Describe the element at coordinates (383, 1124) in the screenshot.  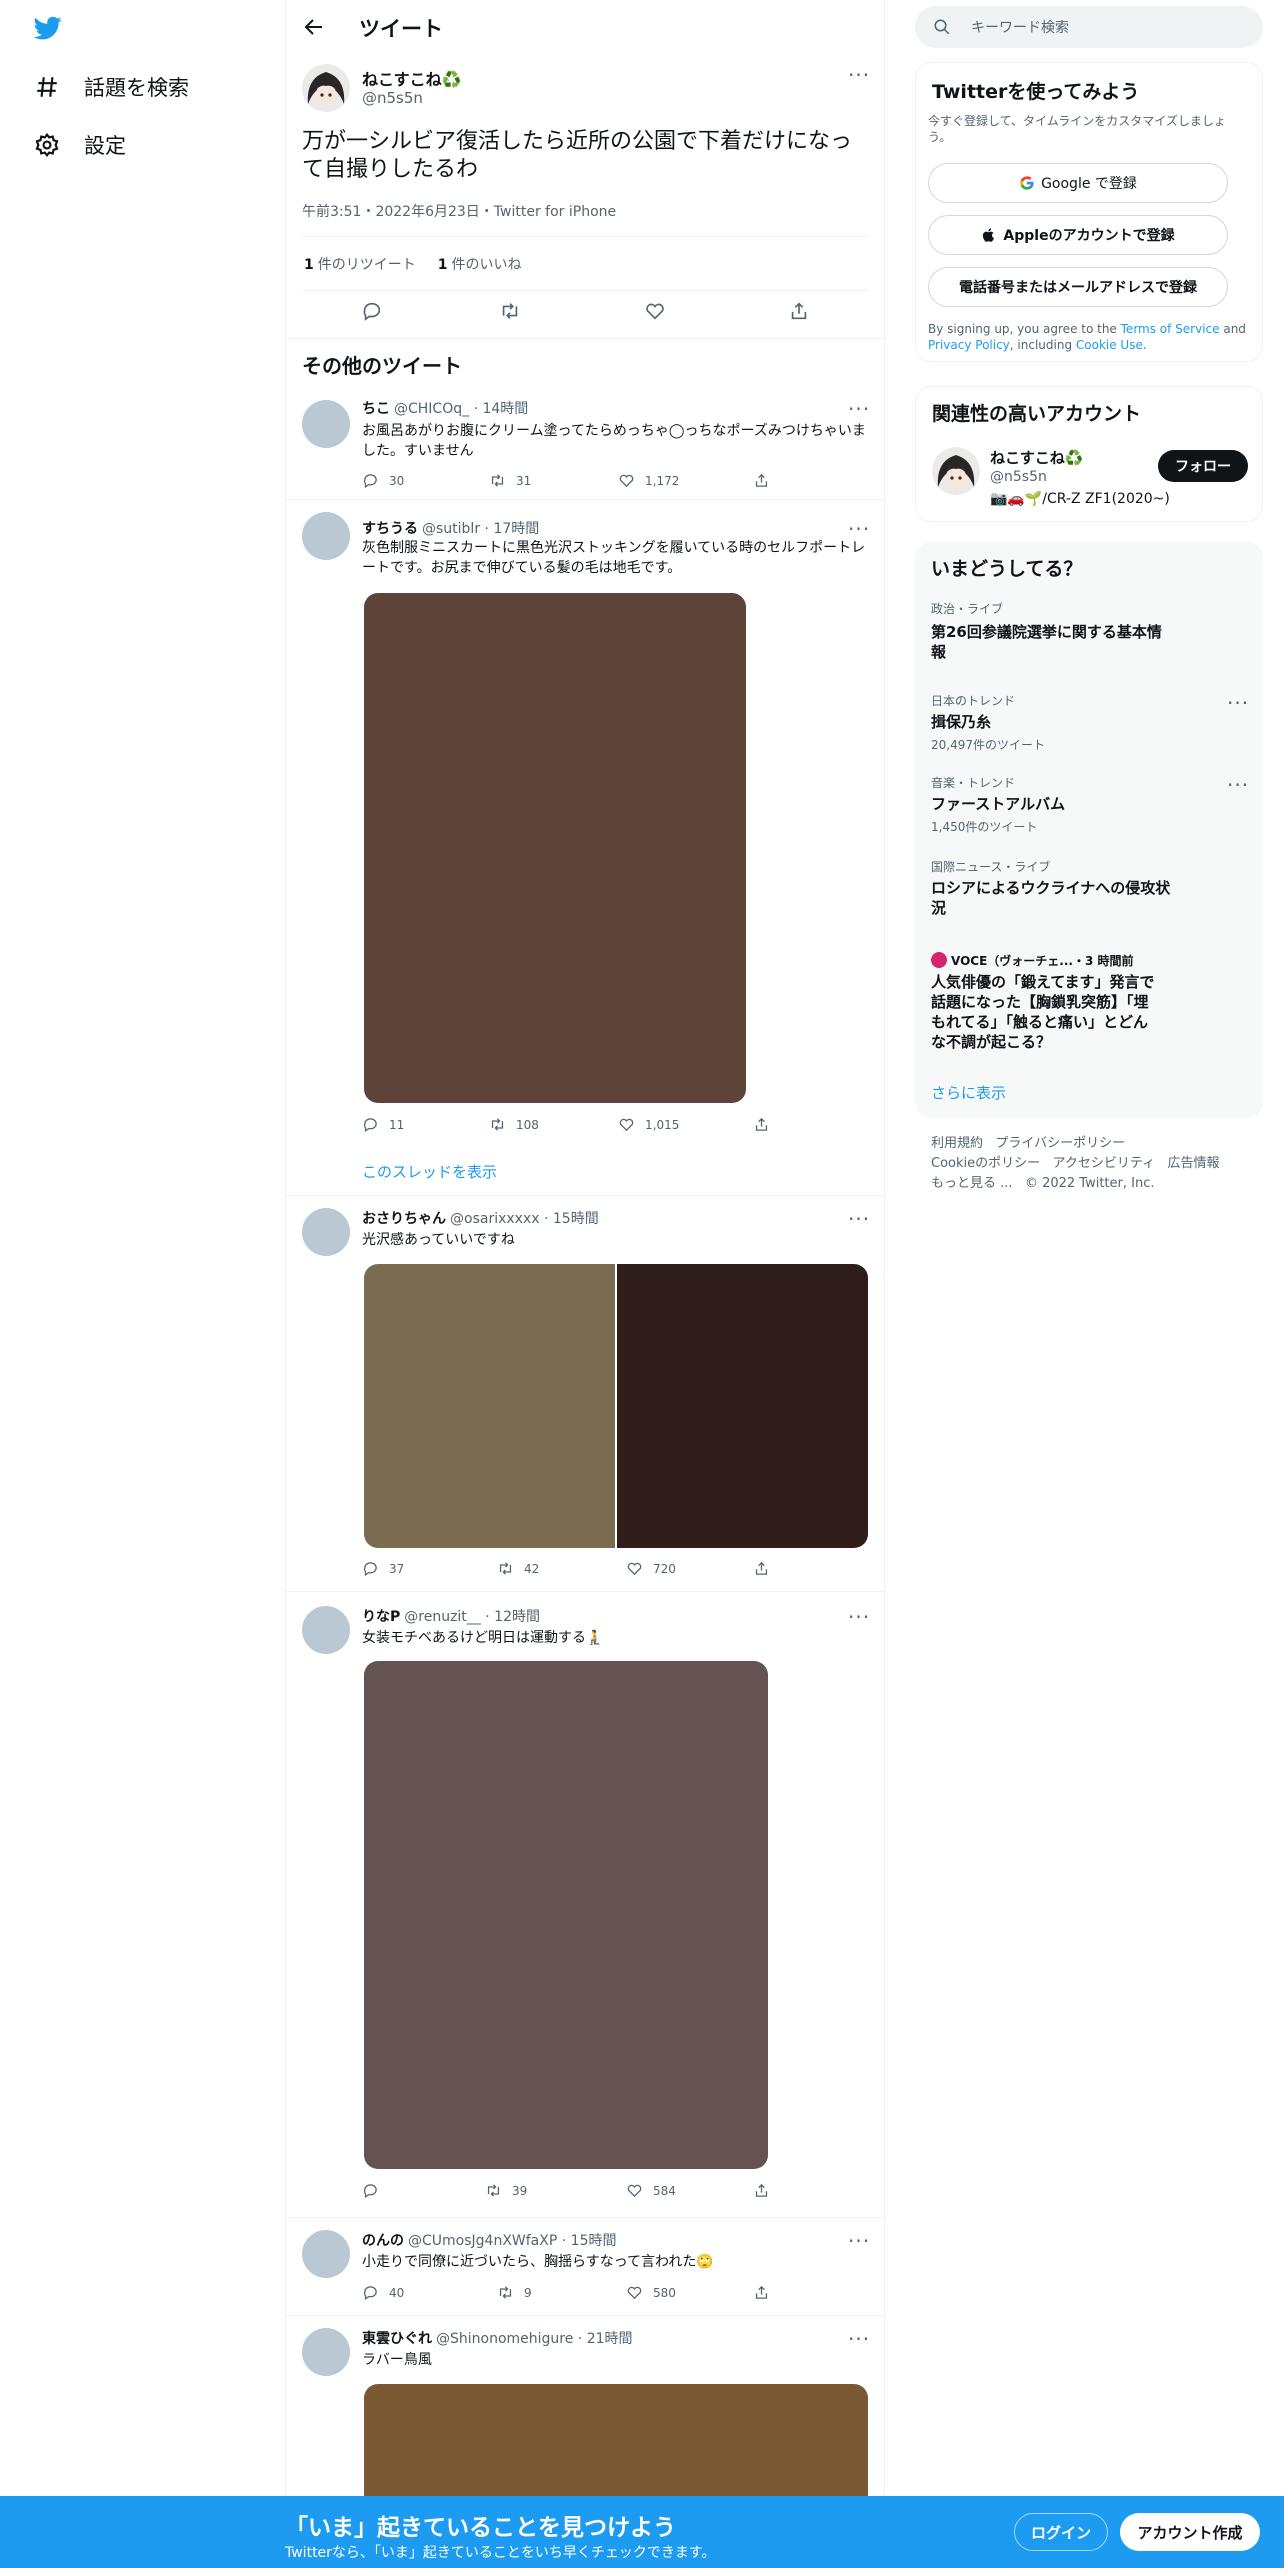
I see `reply-button: 11` at that location.